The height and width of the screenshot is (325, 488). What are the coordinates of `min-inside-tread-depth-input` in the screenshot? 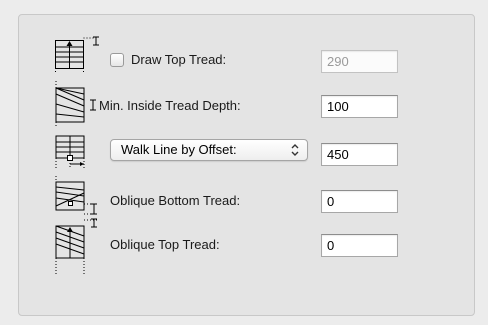 It's located at (359, 106).